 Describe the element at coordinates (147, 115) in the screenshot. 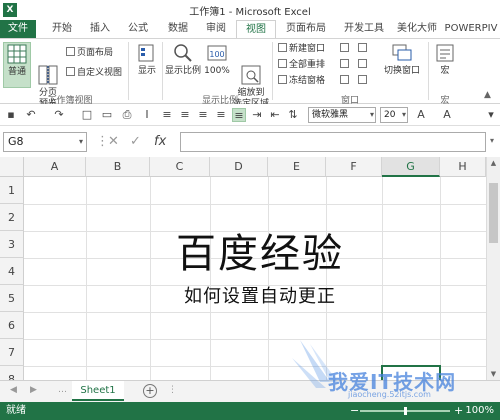

I see `italic-icon: I` at that location.